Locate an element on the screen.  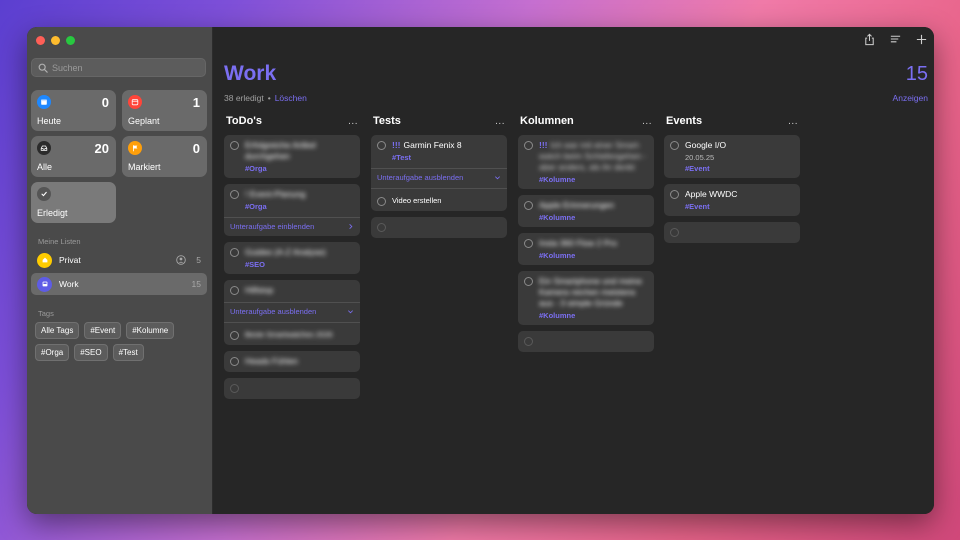
smart-list-label: Heute is located at coordinates (49, 121).